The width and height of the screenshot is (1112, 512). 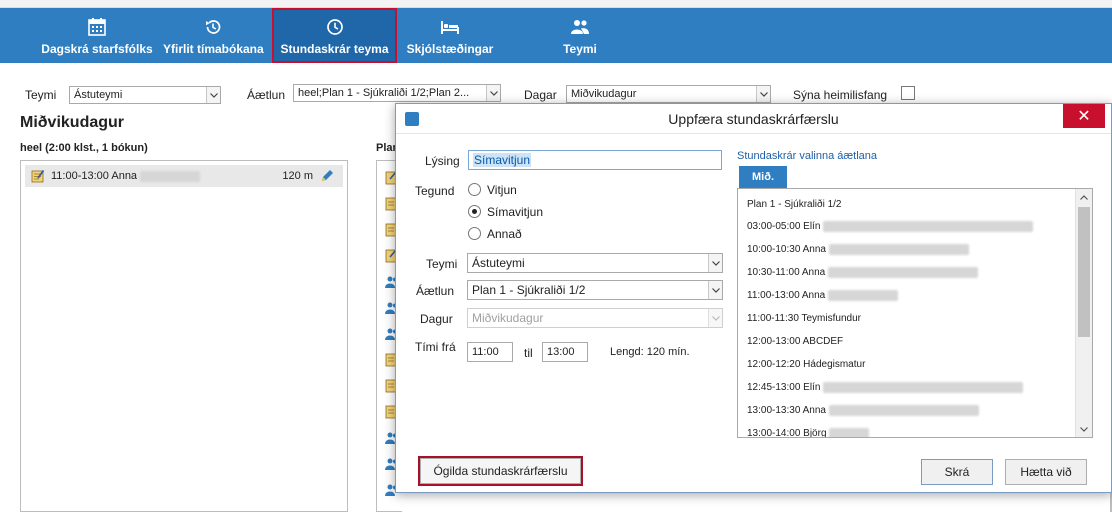 I want to click on save-button: Skrá, so click(x=957, y=472).